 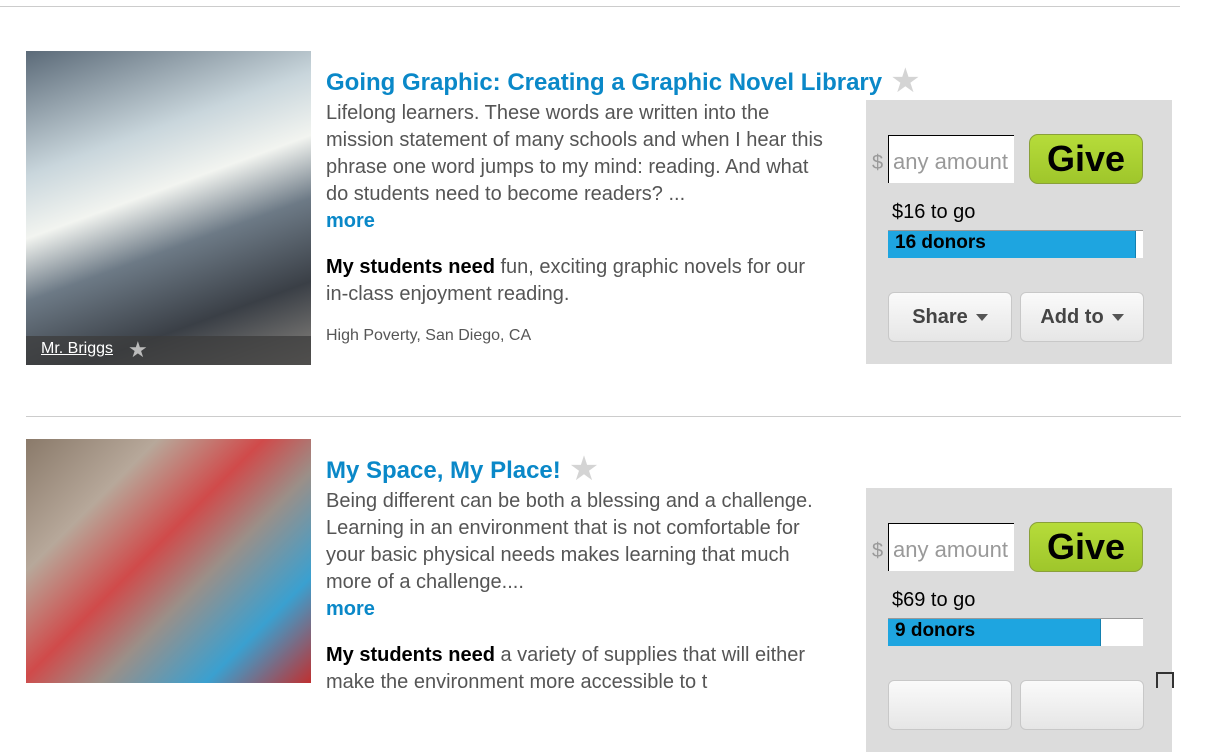 I want to click on teacher-link: Mr. Briggs, so click(x=77, y=349).